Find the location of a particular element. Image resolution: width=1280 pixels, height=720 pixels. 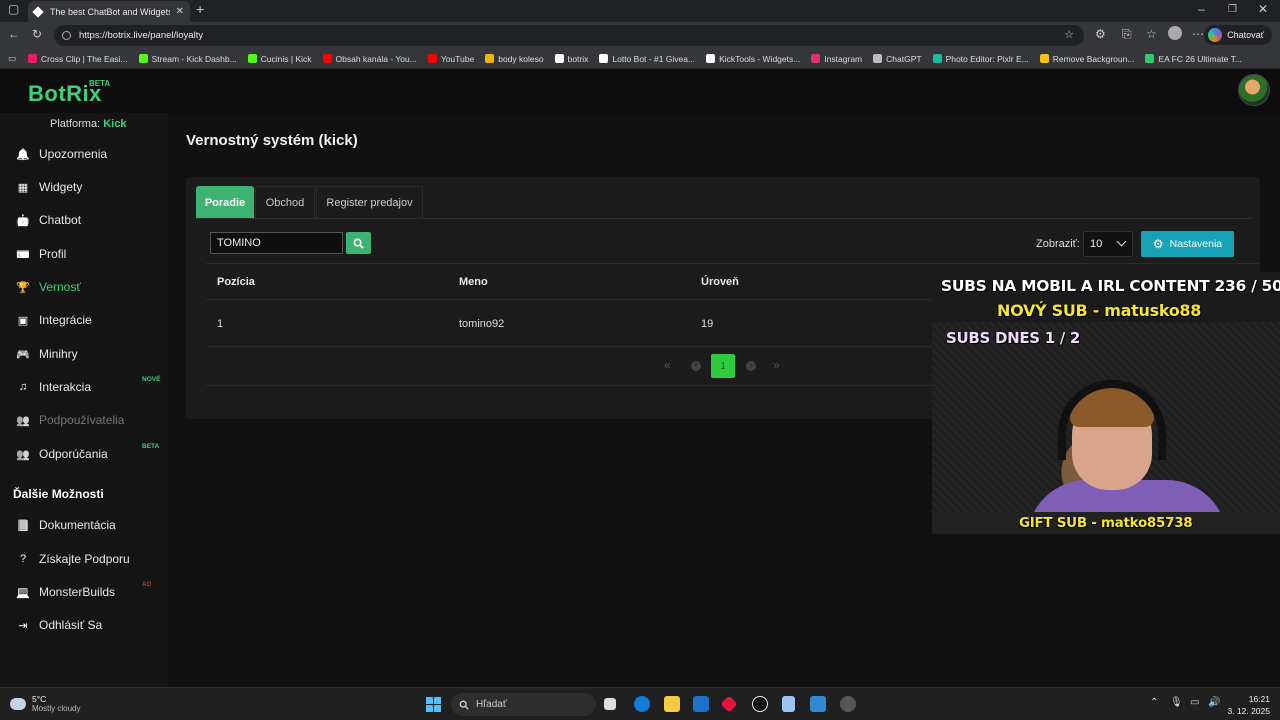

store-icon is located at coordinates (701, 704).